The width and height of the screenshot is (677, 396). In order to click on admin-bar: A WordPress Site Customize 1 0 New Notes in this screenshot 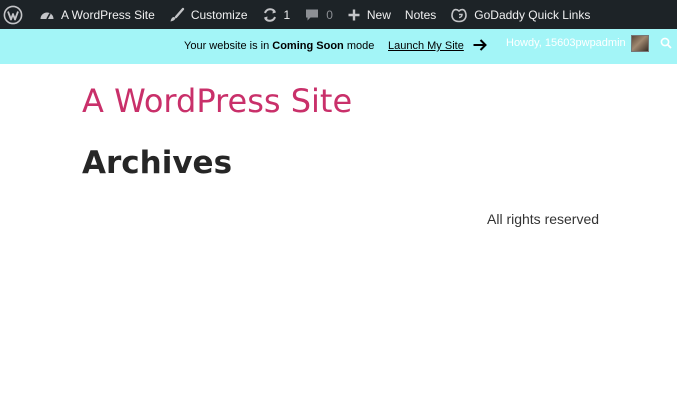, I will do `click(338, 14)`.